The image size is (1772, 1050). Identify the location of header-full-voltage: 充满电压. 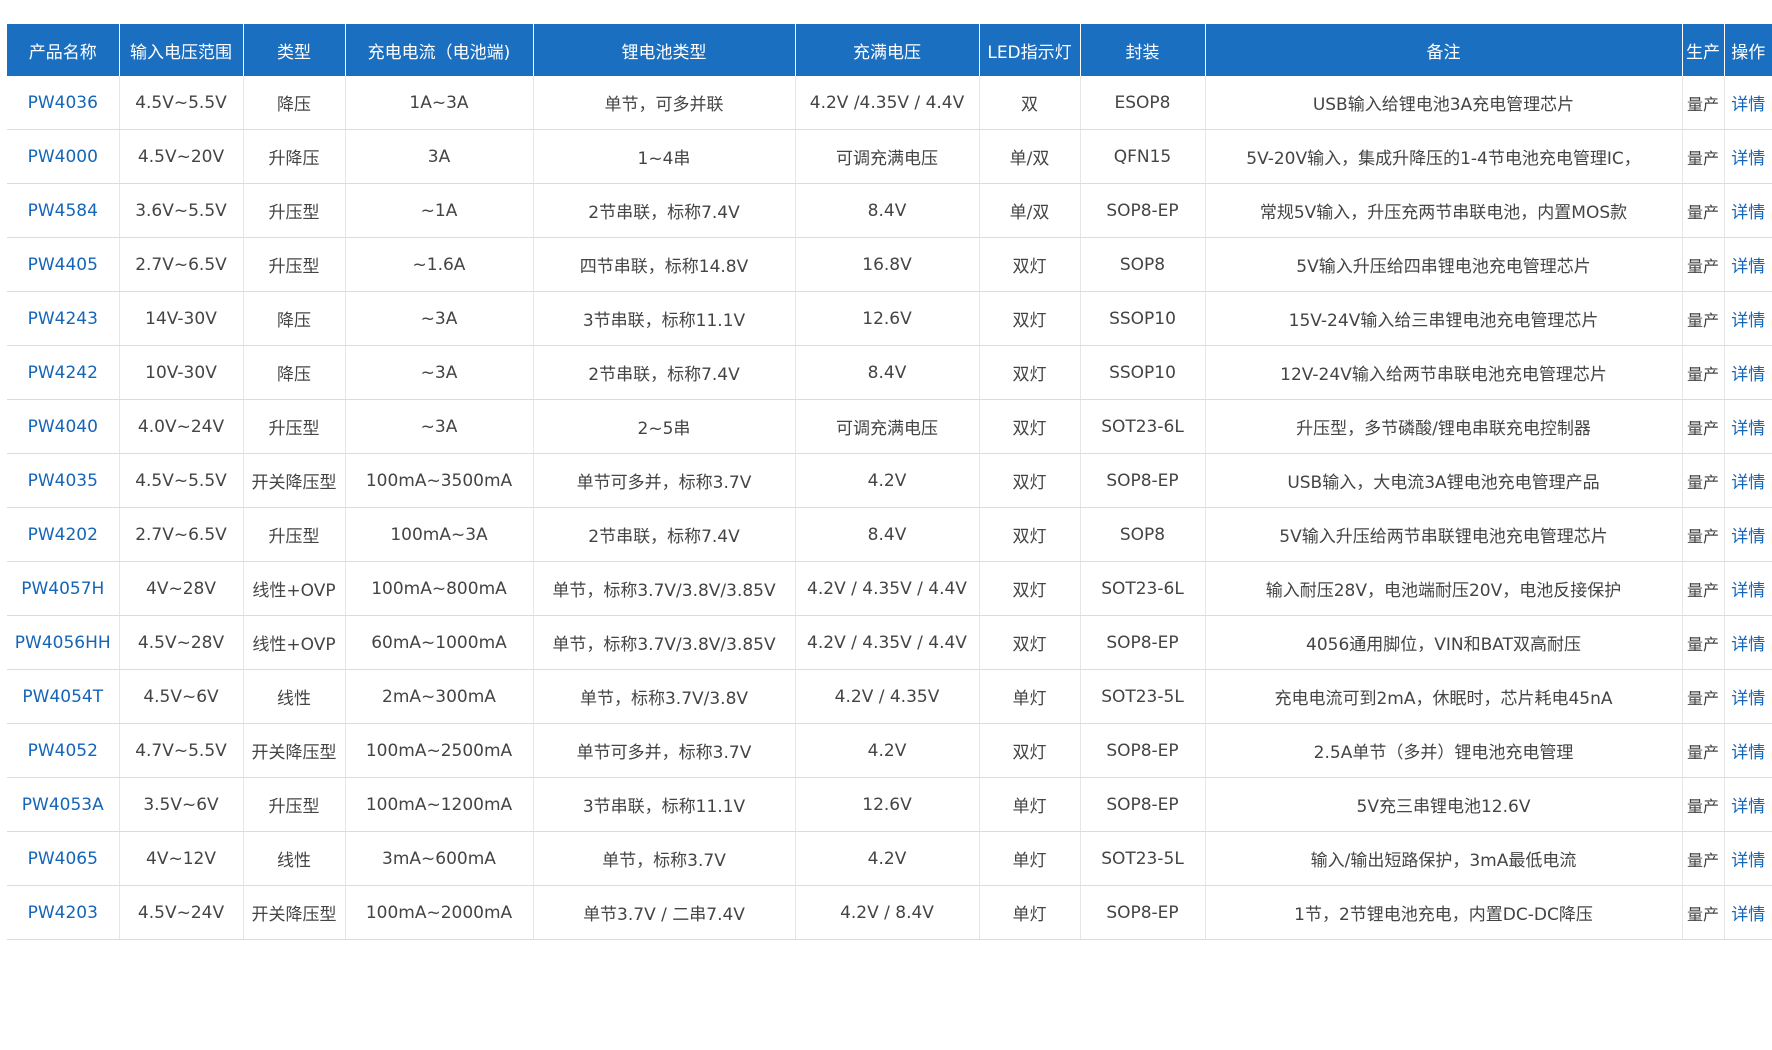
(887, 50).